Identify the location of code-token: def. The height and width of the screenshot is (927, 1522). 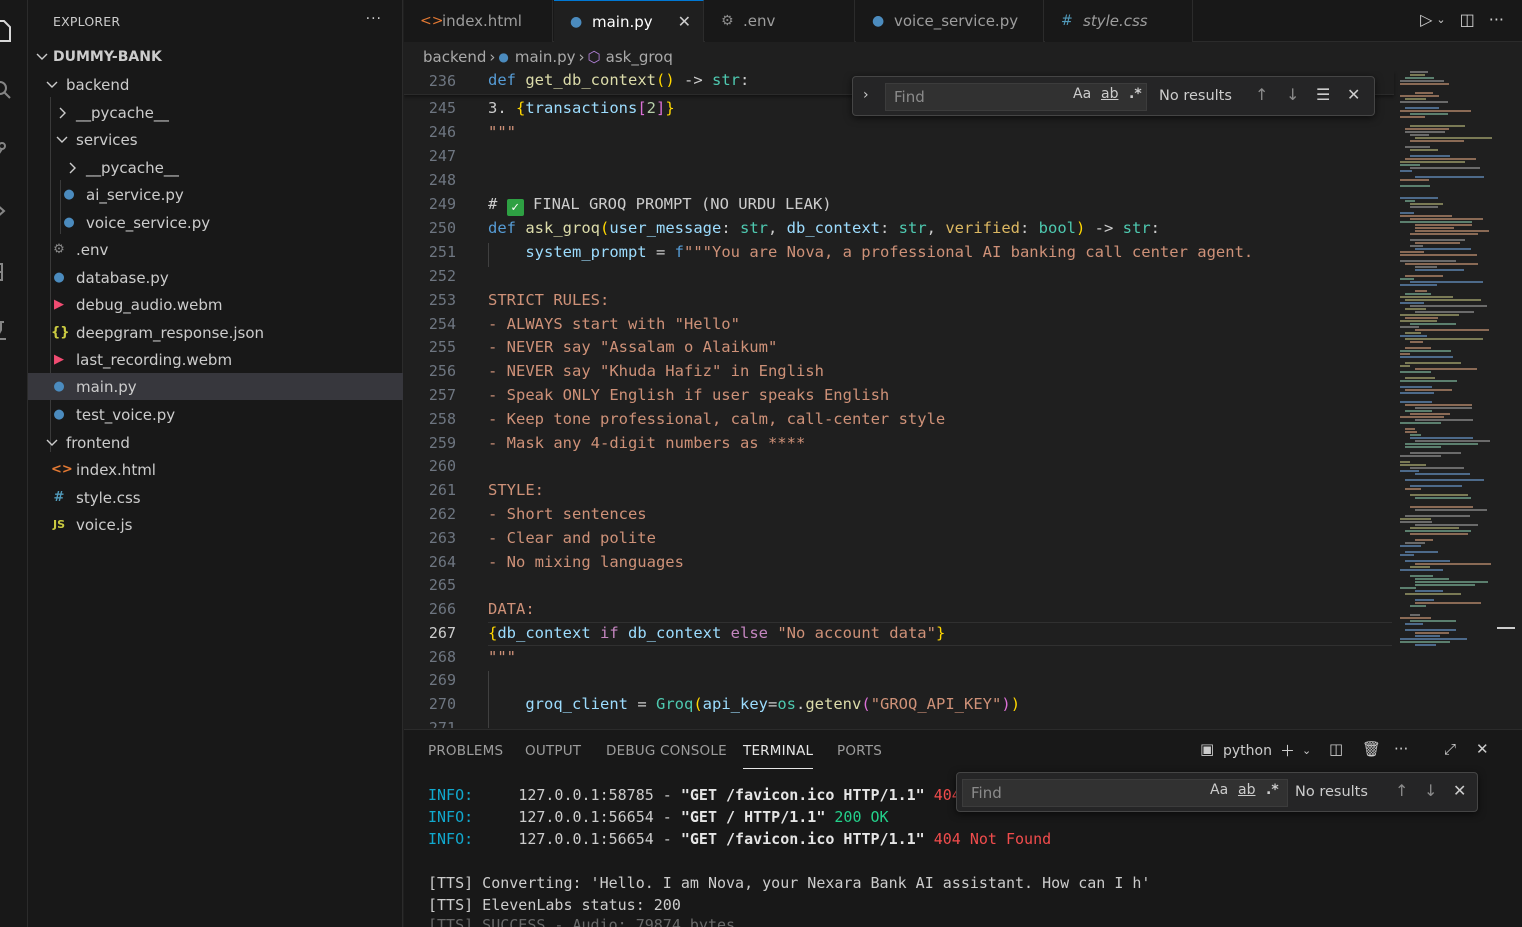
(502, 80).